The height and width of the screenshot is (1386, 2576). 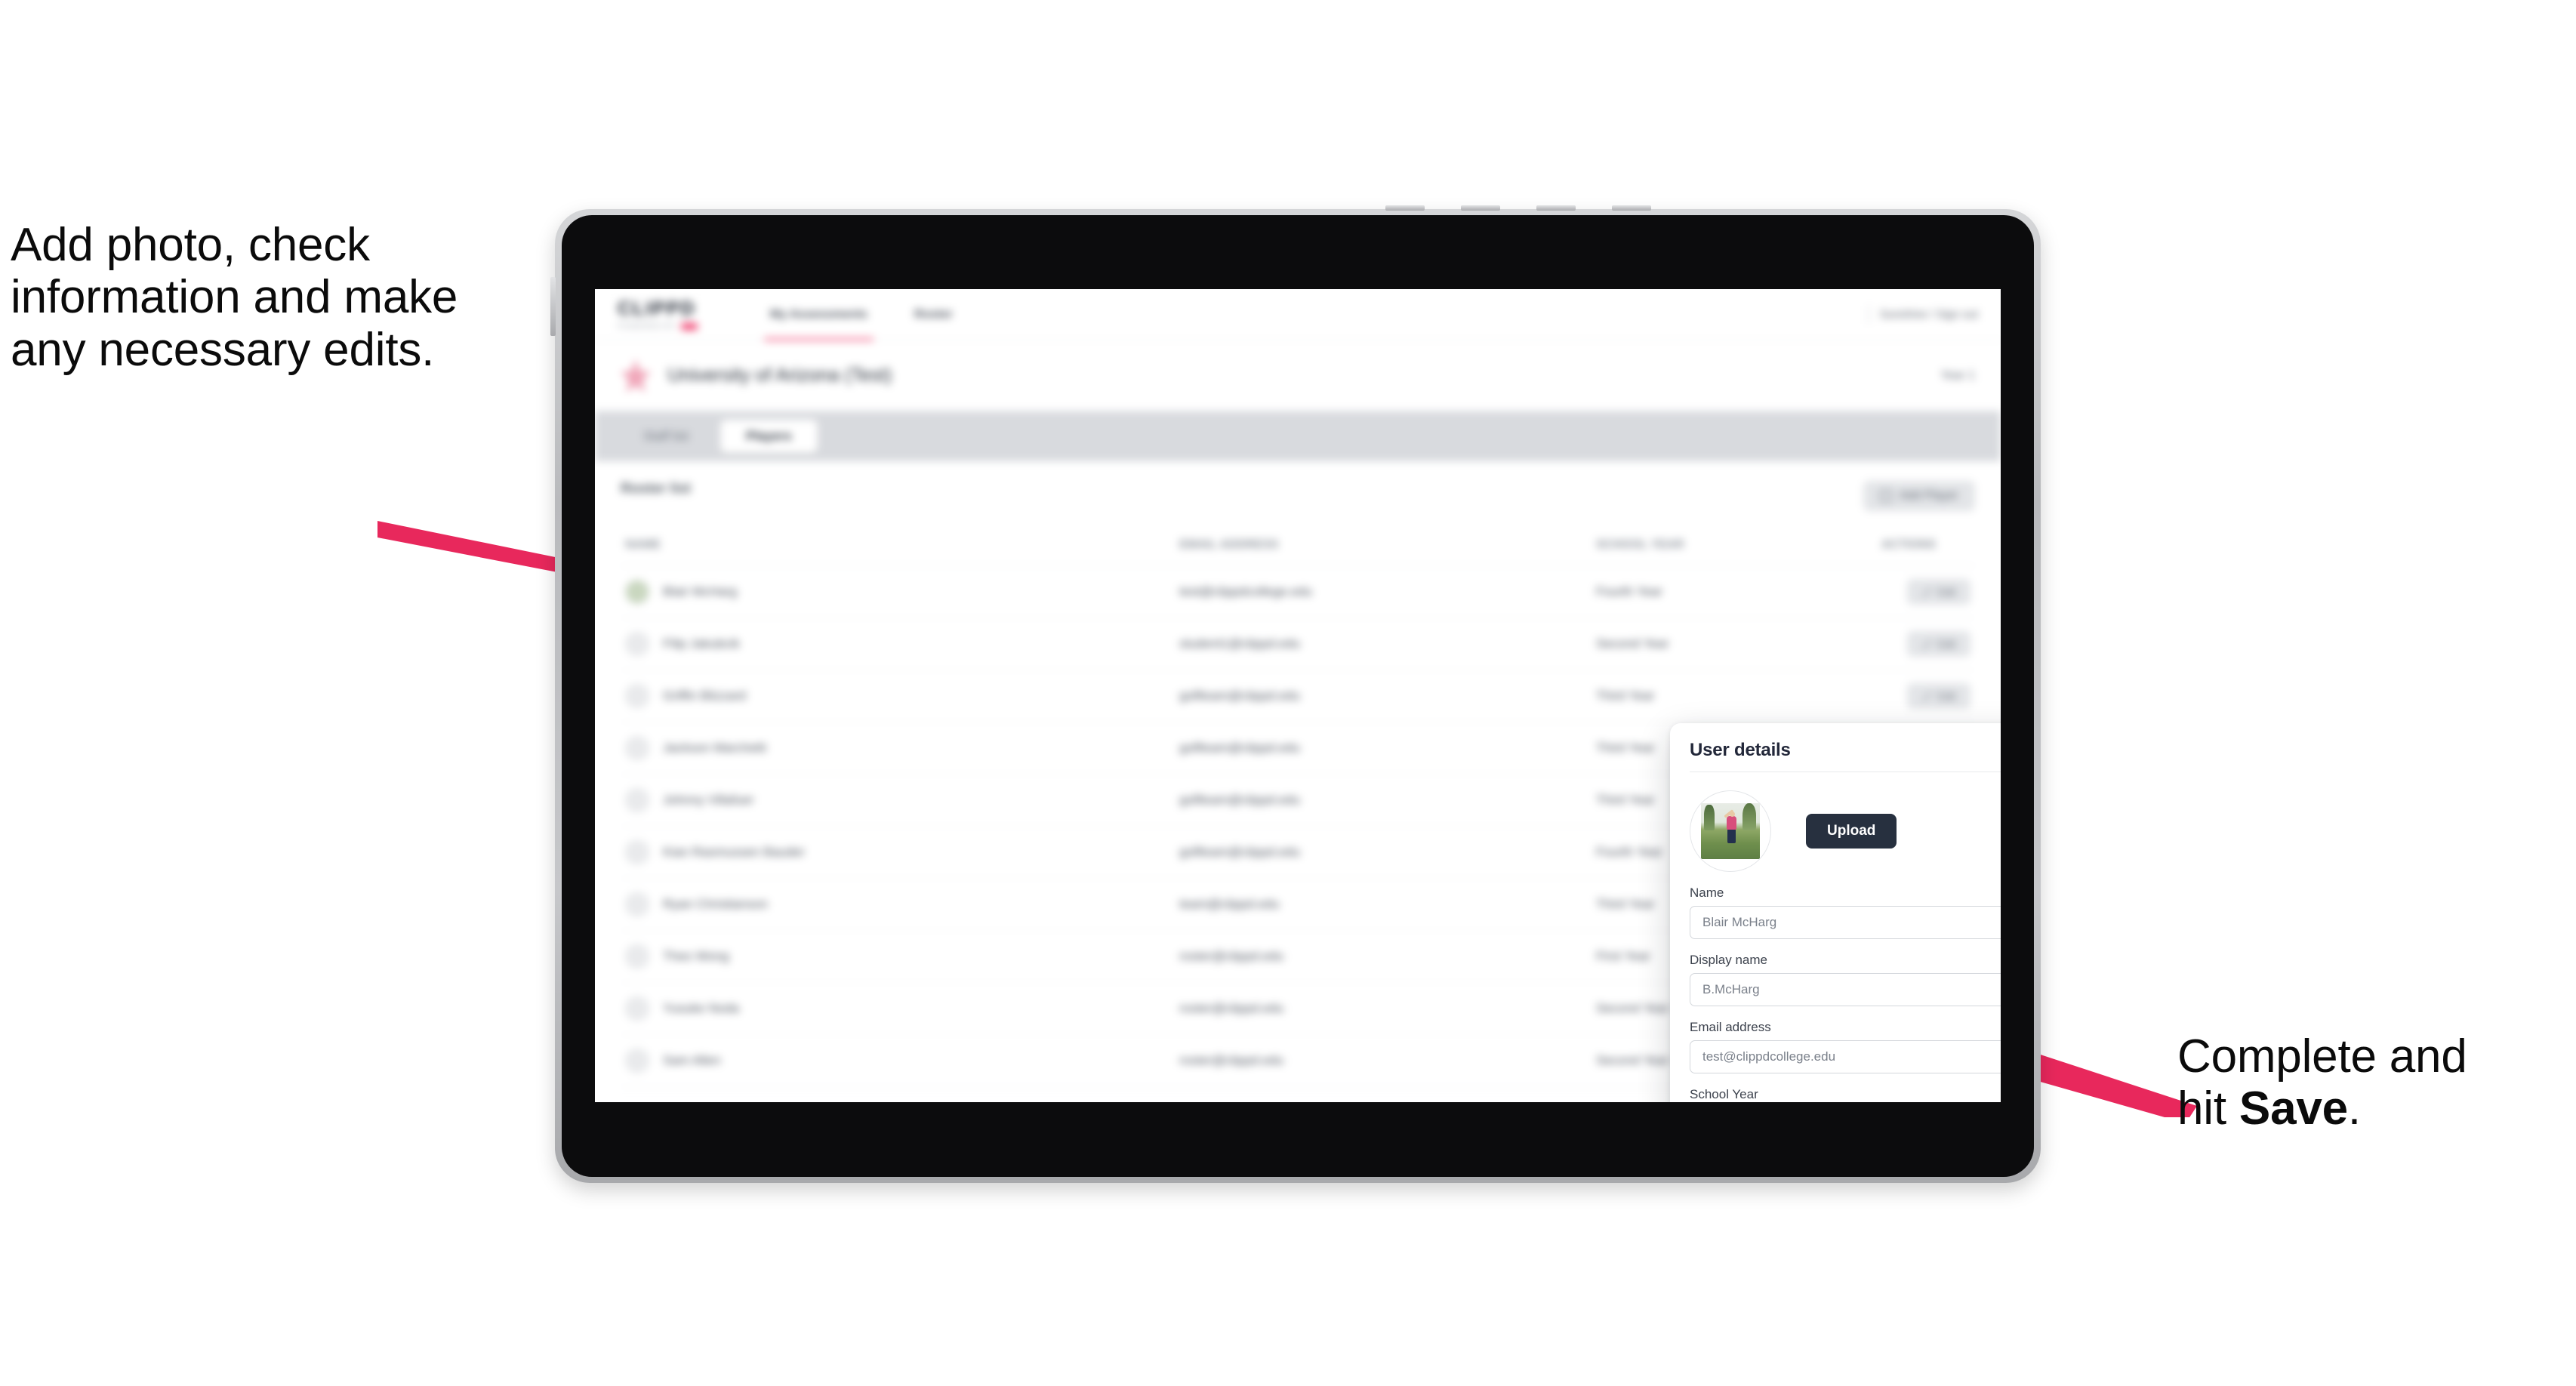 I want to click on row-name-label: Jackson Marchetti, so click(x=714, y=748).